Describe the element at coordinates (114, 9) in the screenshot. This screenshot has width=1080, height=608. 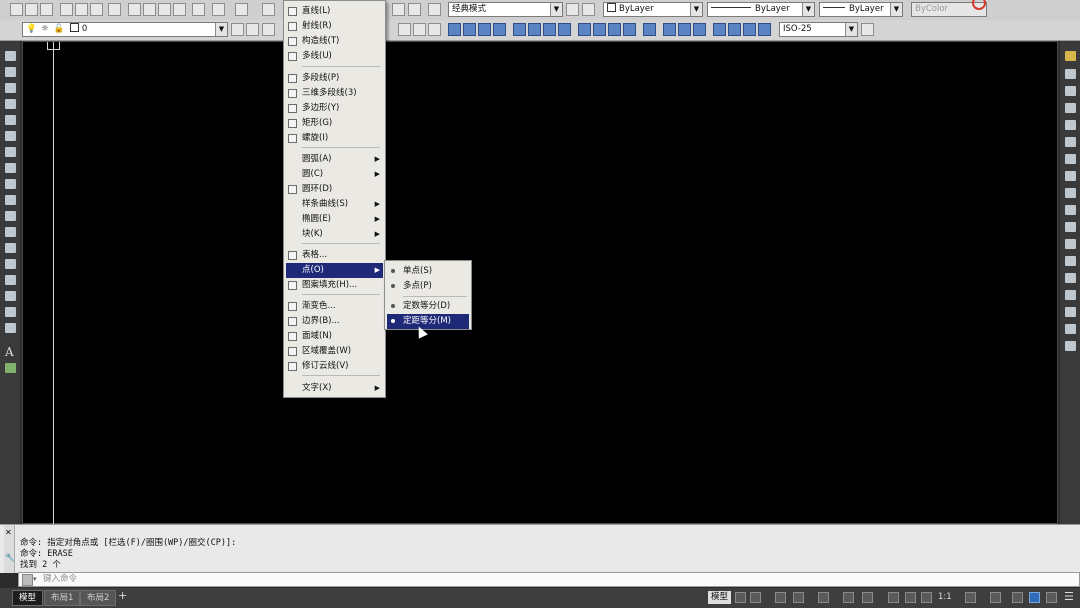
I see `3d-publish-icon` at that location.